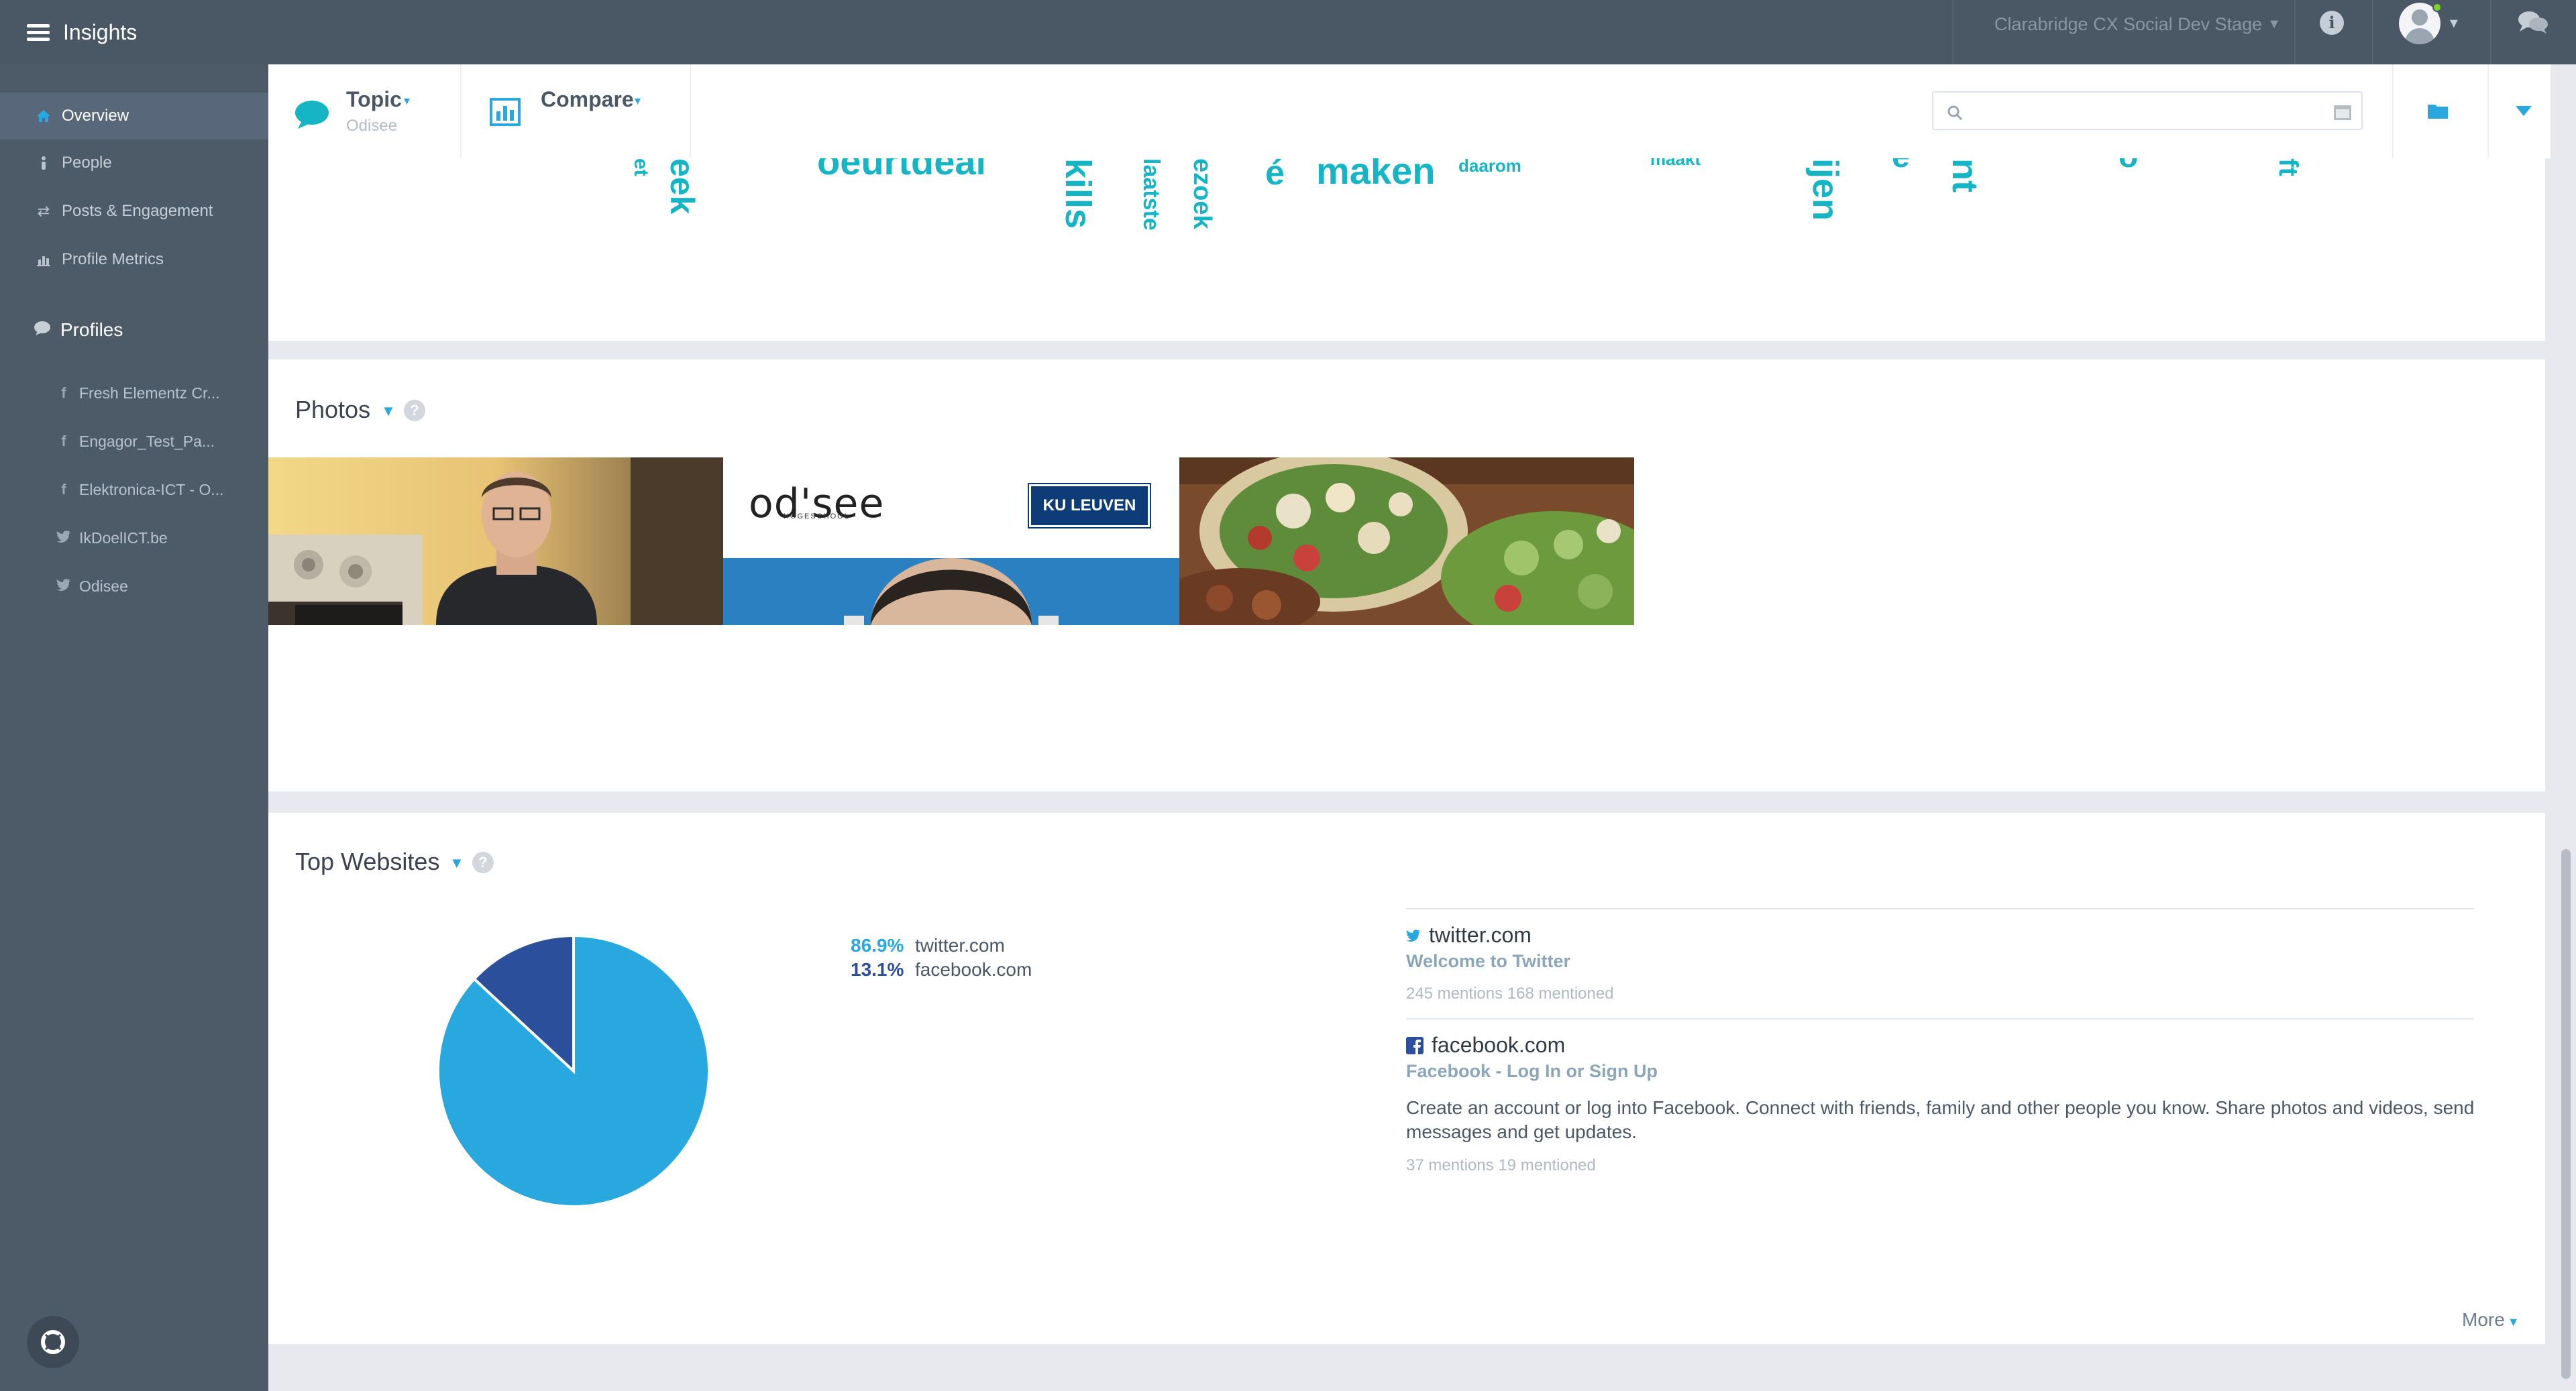 The image size is (2576, 1391). Describe the element at coordinates (1940, 1018) in the screenshot. I see `divider` at that location.